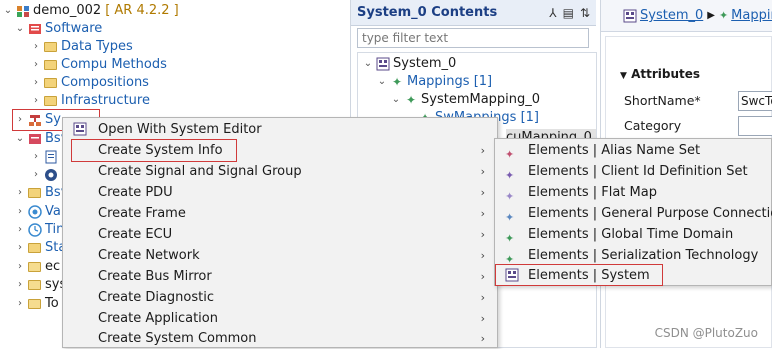 The image size is (772, 349). I want to click on submenu-item-label: Elements | Alias Name Set, so click(614, 150).